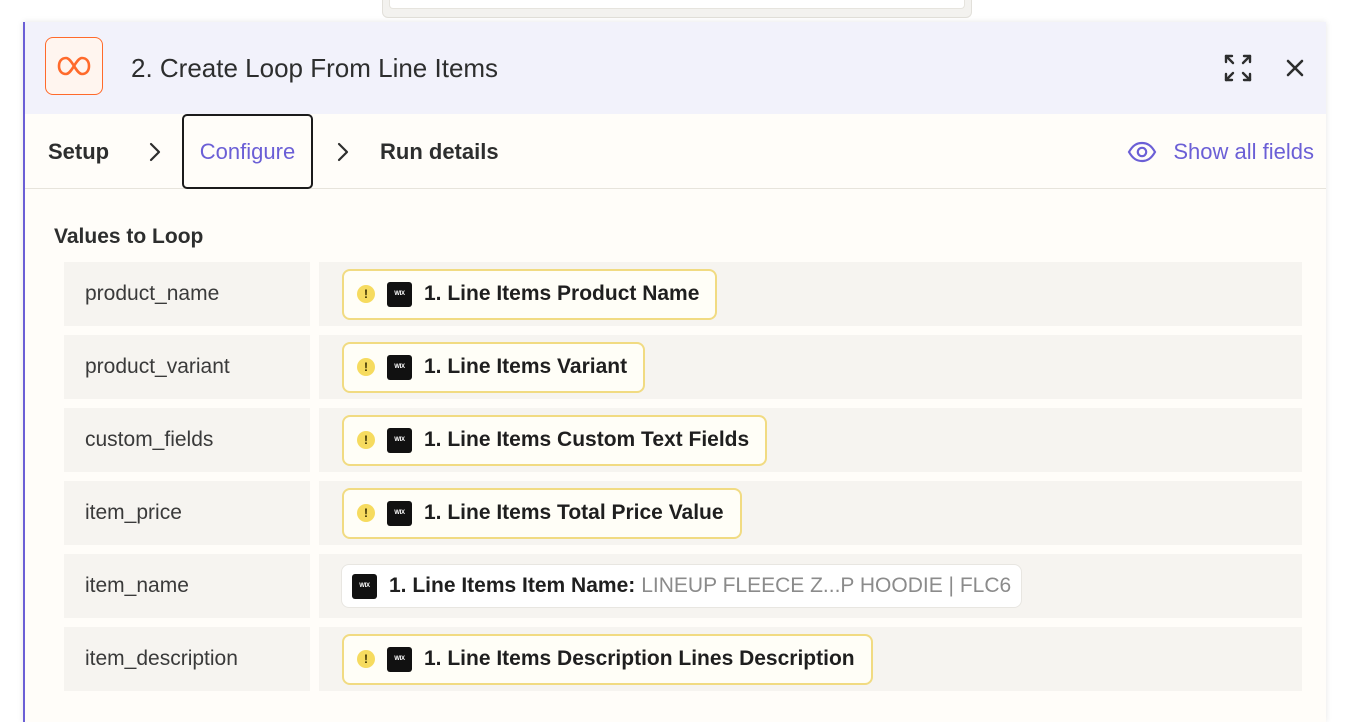 The width and height of the screenshot is (1346, 722). Describe the element at coordinates (810, 440) in the screenshot. I see `field-value-cell: ! WIX 1. Line Items Custom Text Fields` at that location.